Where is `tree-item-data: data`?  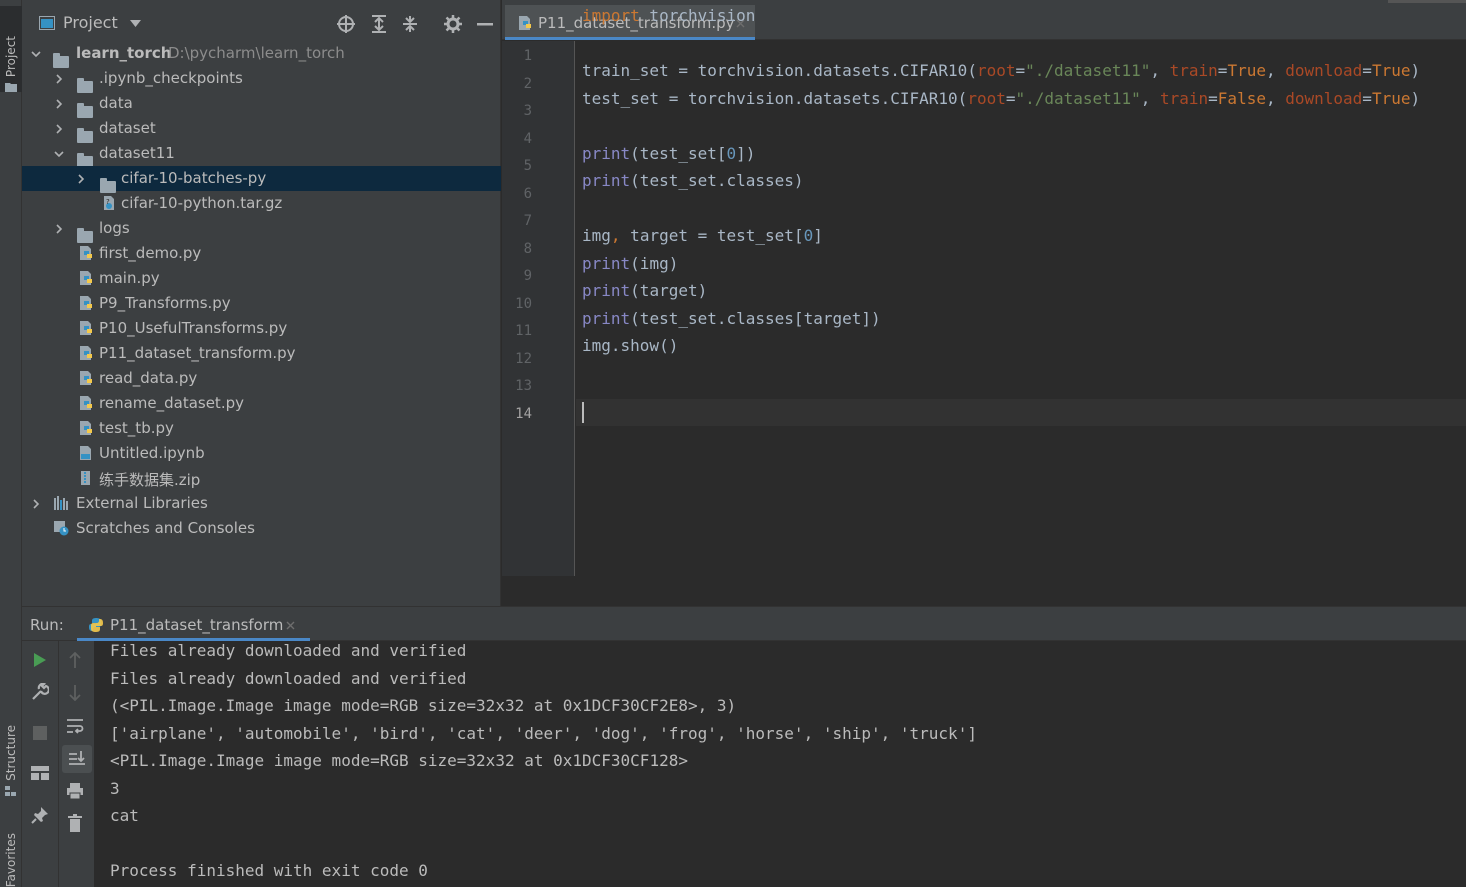
tree-item-data: data is located at coordinates (261, 104).